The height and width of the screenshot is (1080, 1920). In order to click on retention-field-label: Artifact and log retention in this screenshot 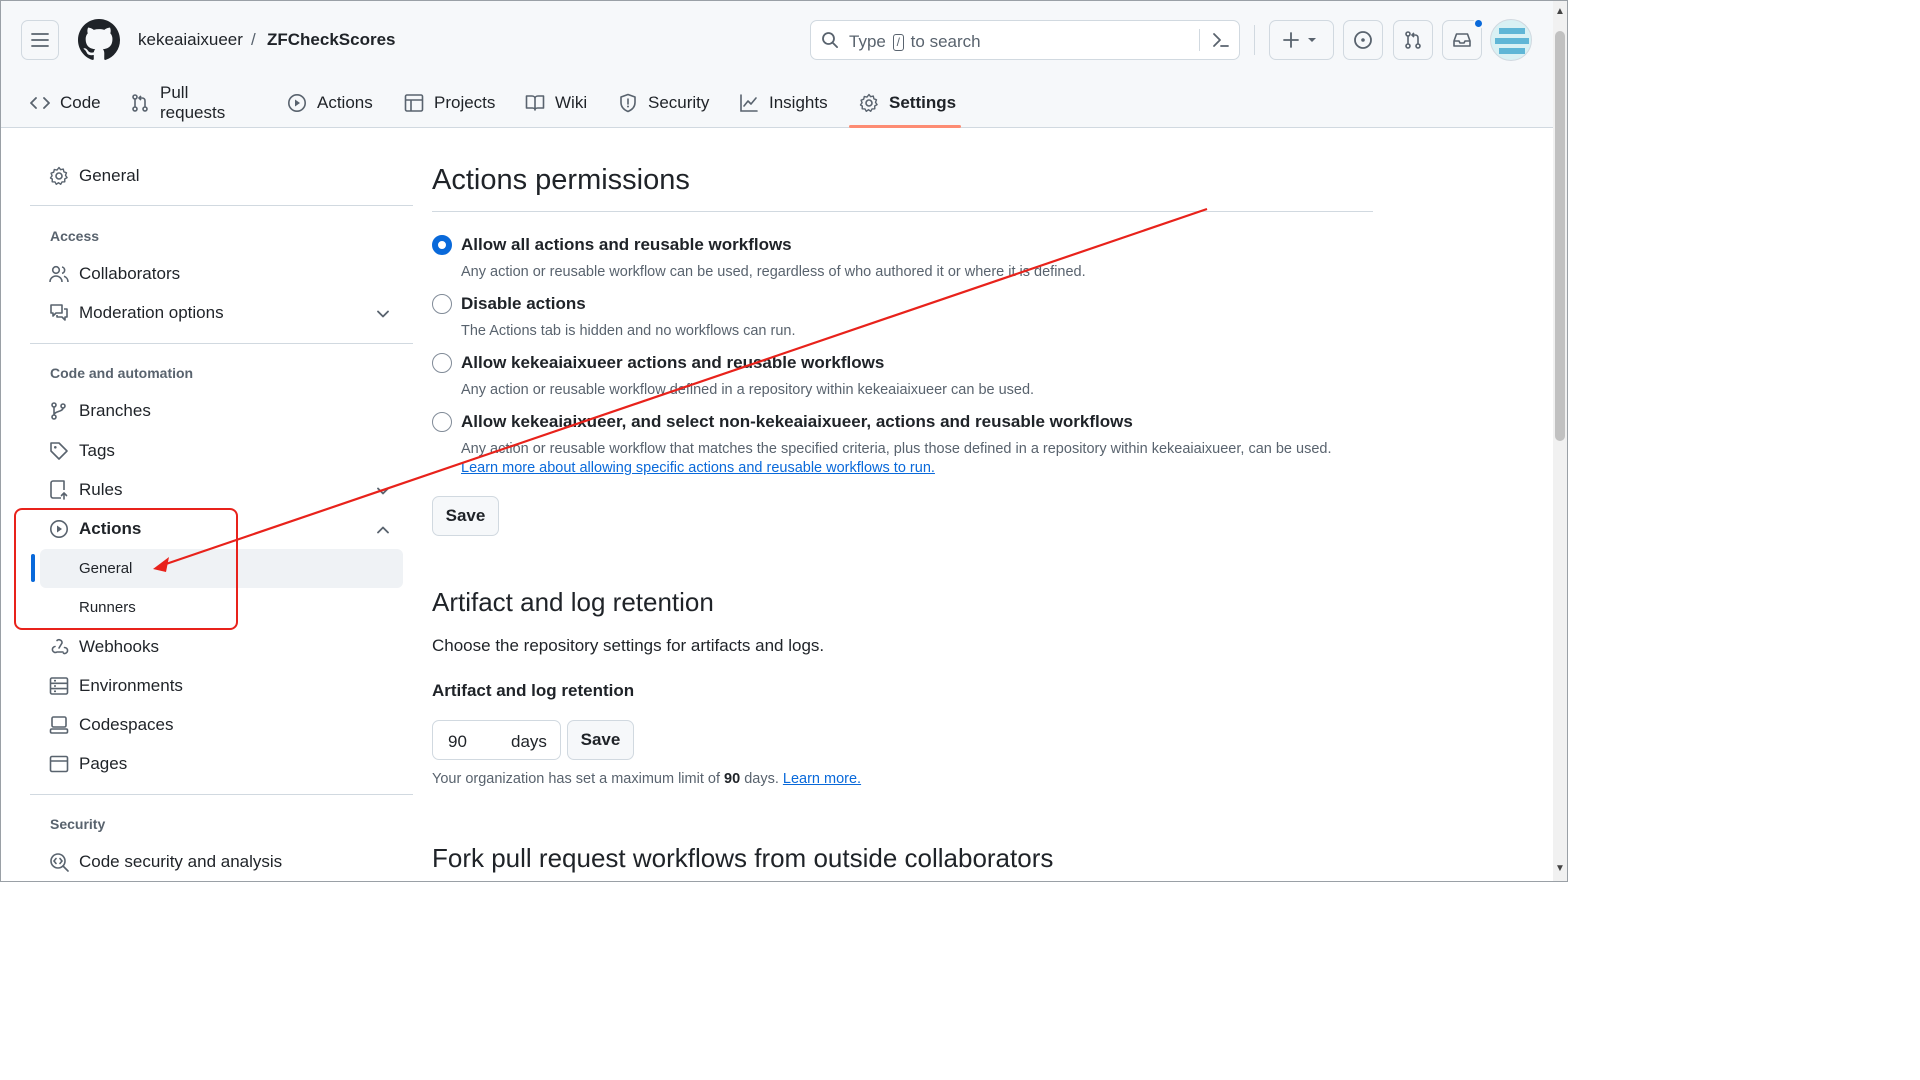, I will do `click(533, 690)`.